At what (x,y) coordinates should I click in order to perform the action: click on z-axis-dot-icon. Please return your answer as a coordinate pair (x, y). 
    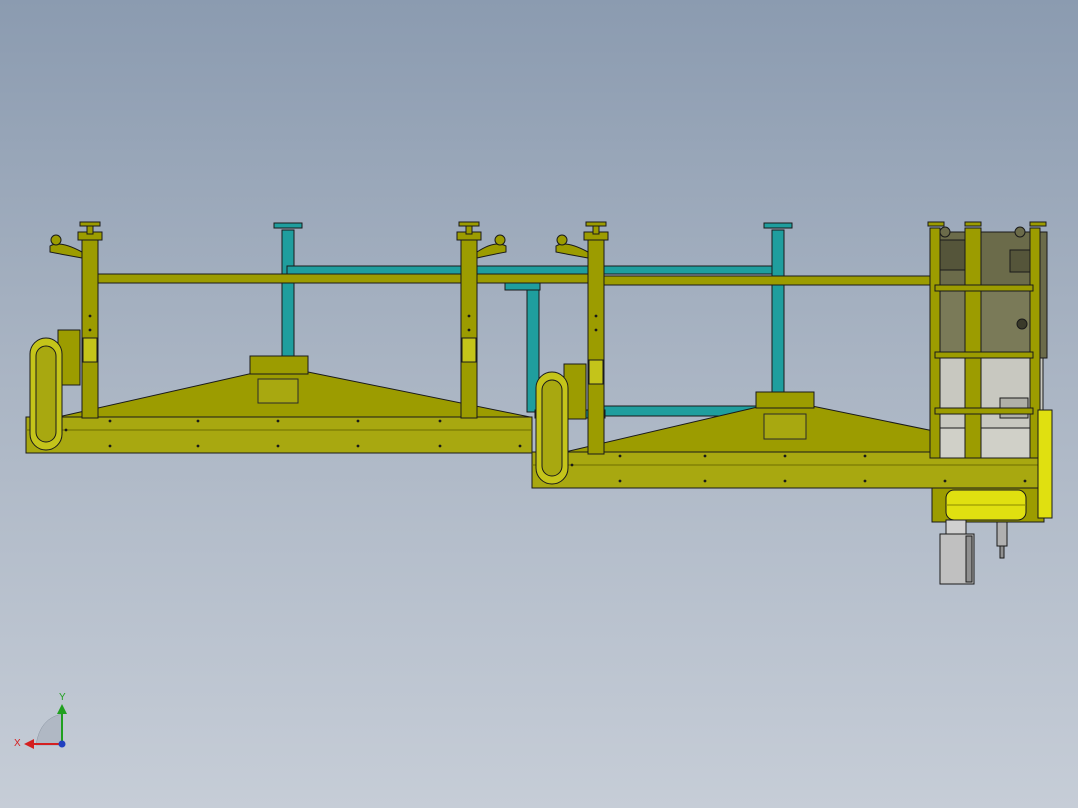
    Looking at the image, I should click on (62, 744).